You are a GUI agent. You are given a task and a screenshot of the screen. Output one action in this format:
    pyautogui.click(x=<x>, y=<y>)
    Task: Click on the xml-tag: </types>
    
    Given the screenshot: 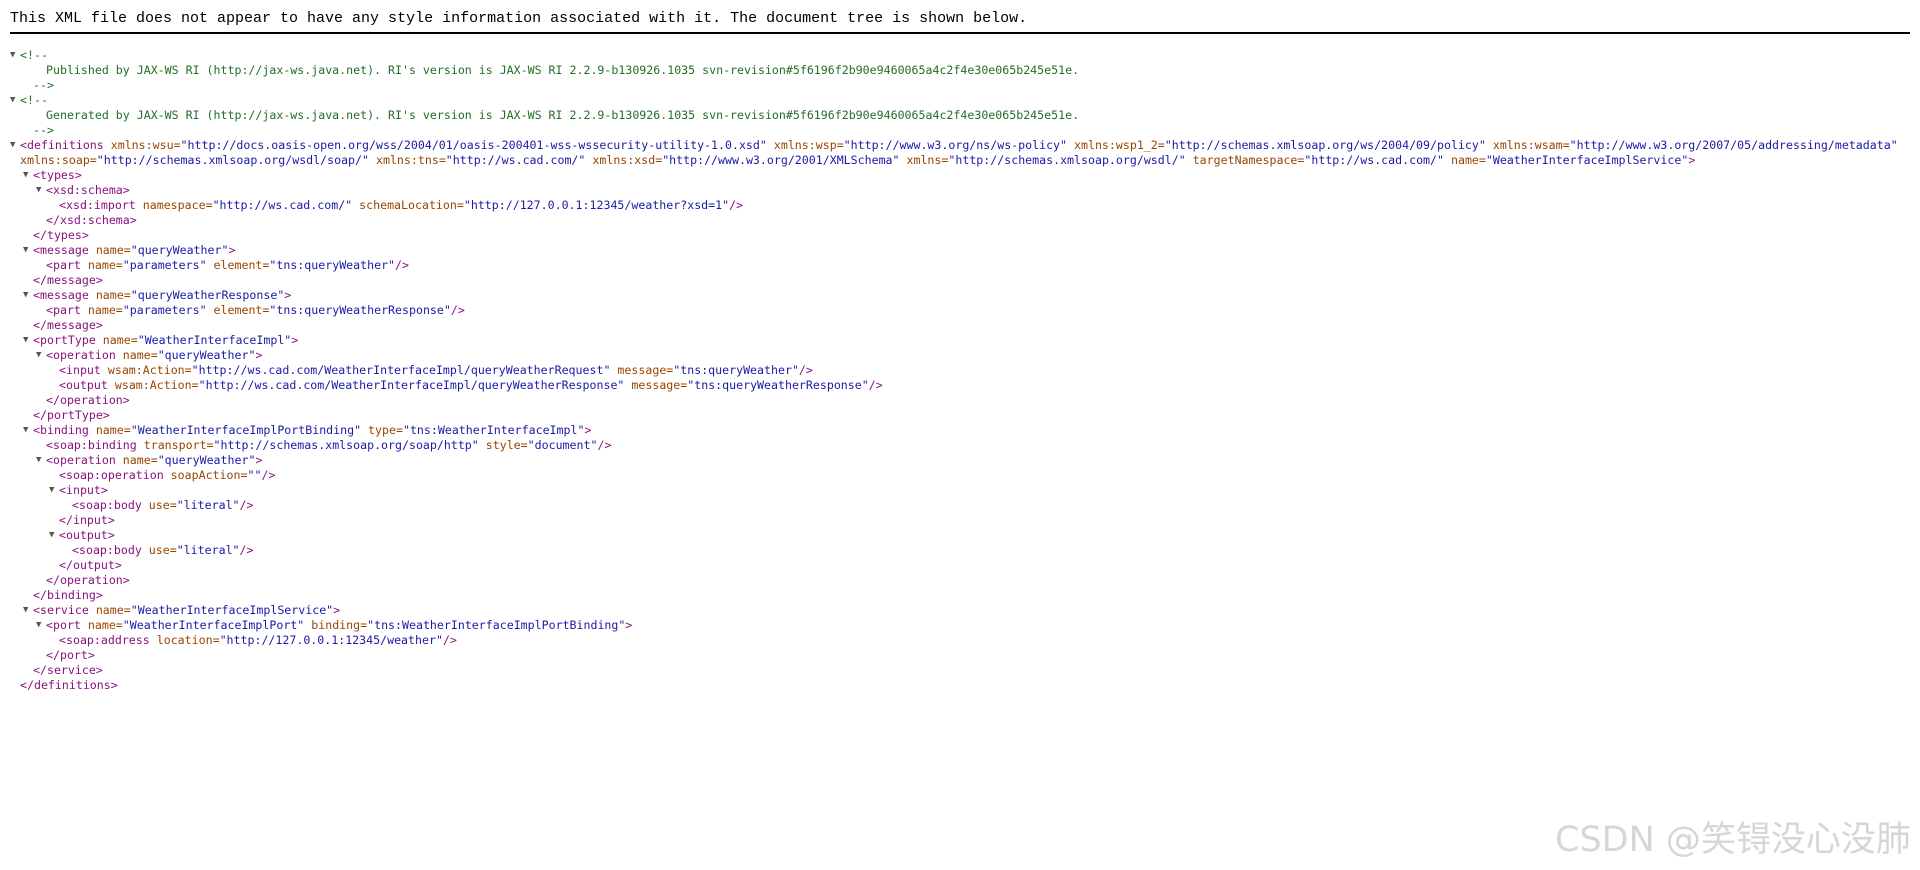 What is the action you would take?
    pyautogui.click(x=61, y=235)
    